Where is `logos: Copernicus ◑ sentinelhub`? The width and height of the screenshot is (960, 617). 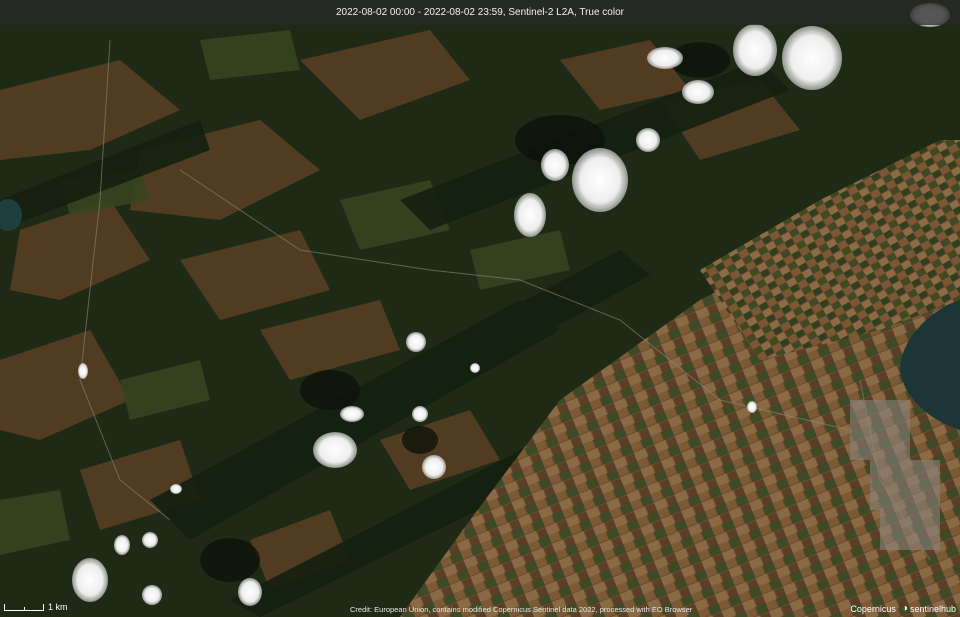 logos: Copernicus ◑ sentinelhub is located at coordinates (903, 608).